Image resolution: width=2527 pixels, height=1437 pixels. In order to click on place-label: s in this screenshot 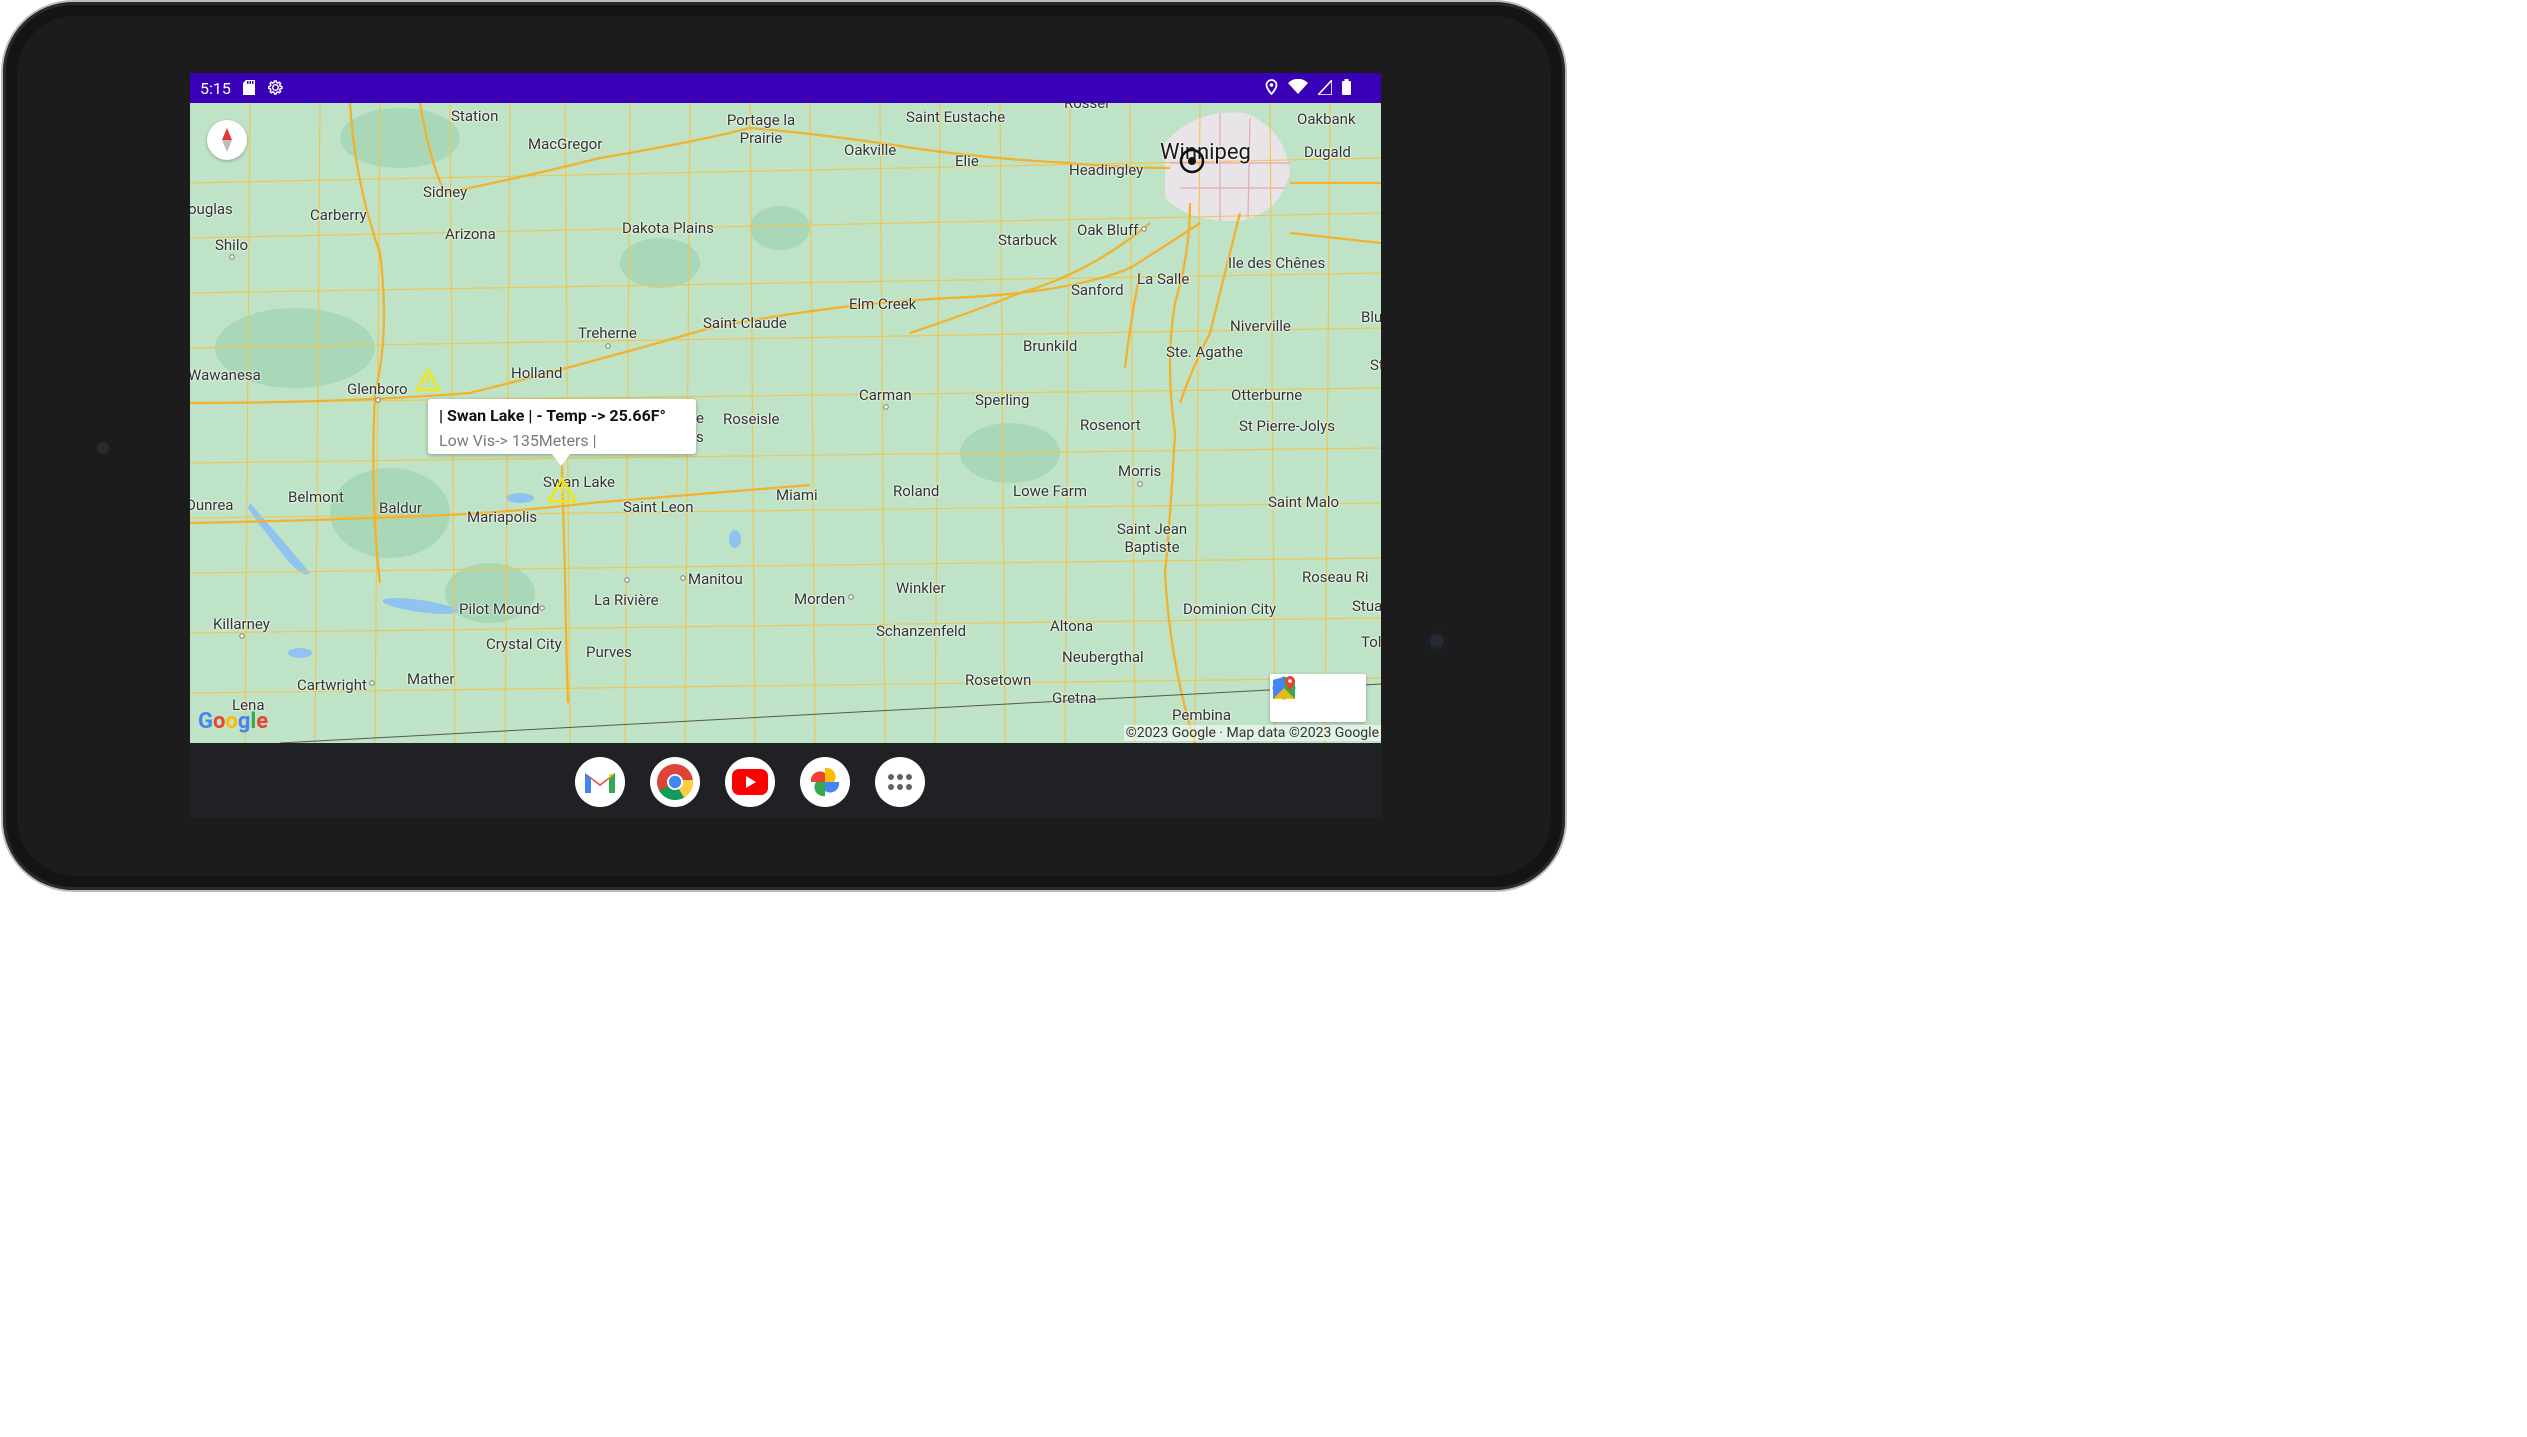, I will do `click(700, 437)`.